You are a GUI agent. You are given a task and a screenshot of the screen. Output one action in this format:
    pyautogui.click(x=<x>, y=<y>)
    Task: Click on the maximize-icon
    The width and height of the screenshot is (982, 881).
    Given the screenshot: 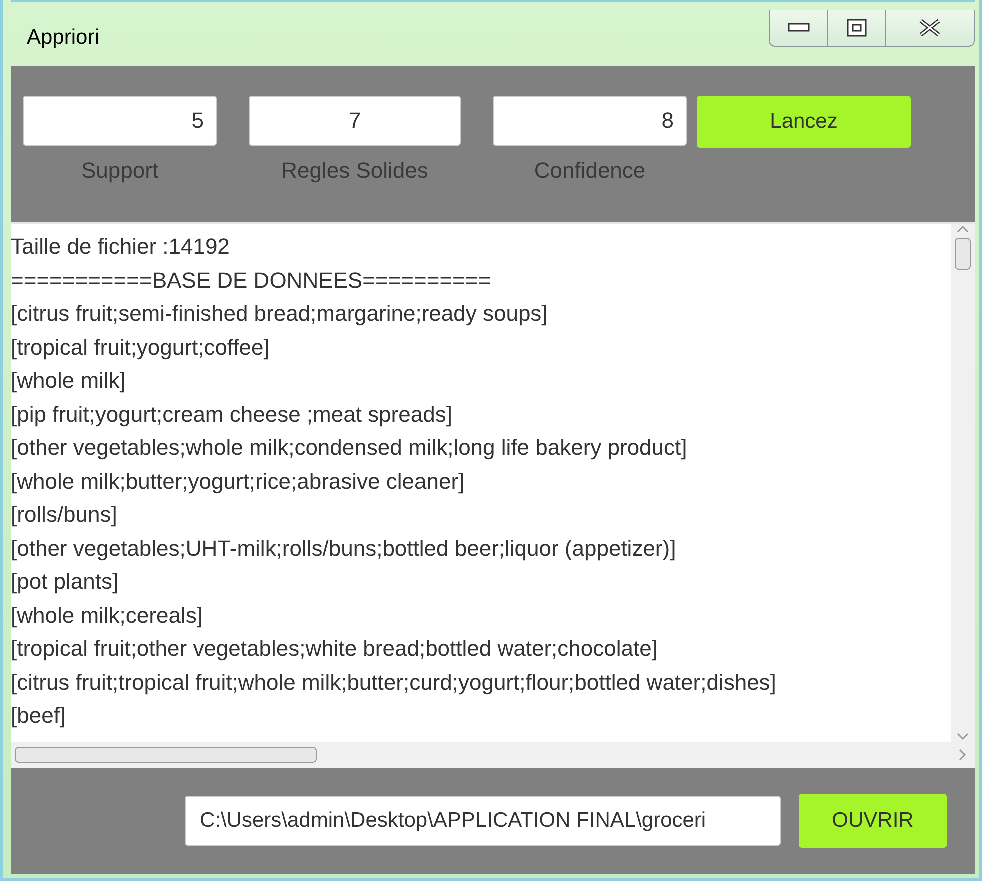 What is the action you would take?
    pyautogui.click(x=856, y=28)
    